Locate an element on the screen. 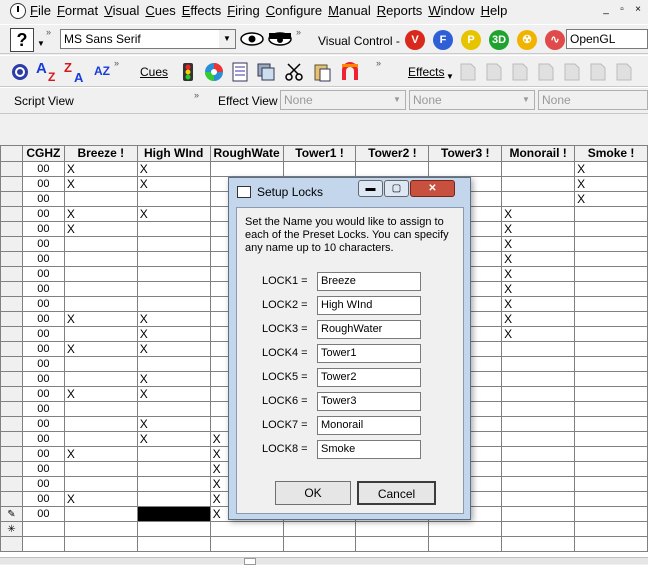  mdi-restore-button: ▫ is located at coordinates (622, 10).